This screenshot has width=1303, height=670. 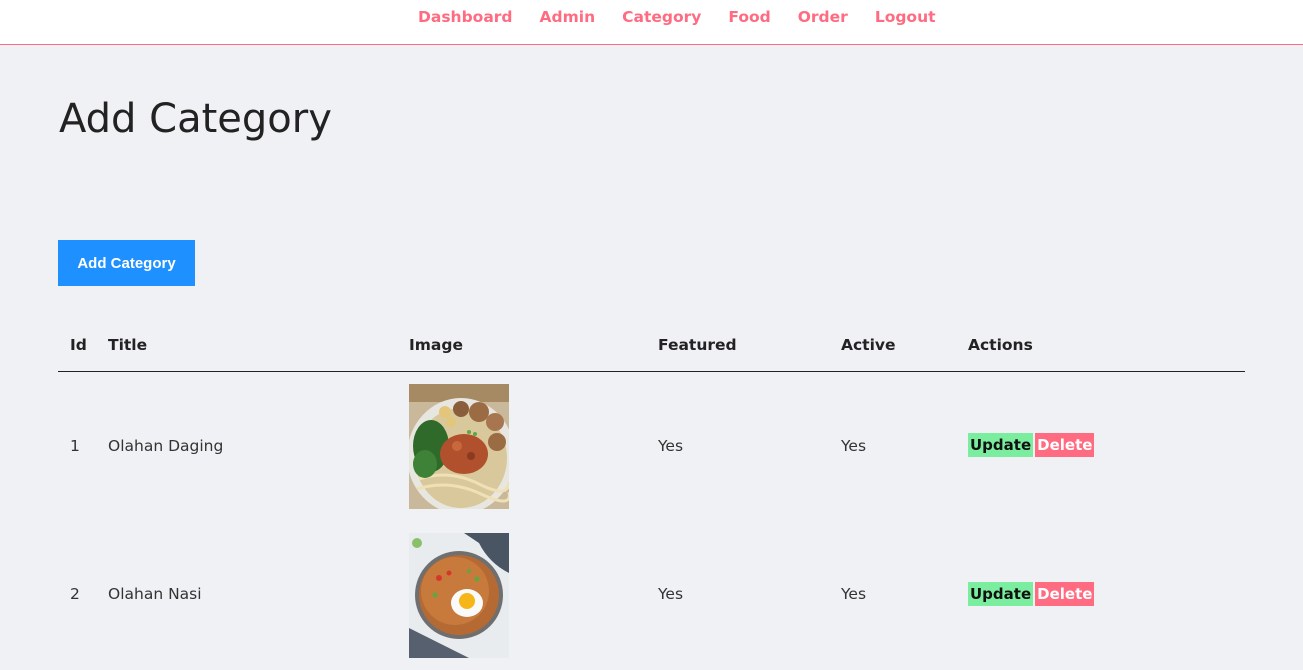 What do you see at coordinates (78, 345) in the screenshot?
I see `header-id: Id` at bounding box center [78, 345].